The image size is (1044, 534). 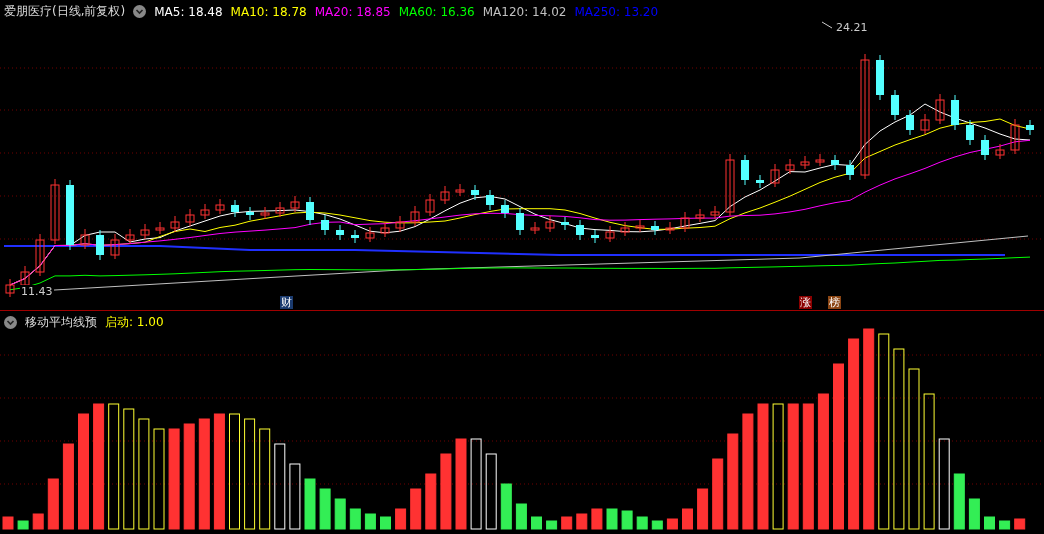 I want to click on ma-legend-label: MA60: 16.36, so click(x=436, y=11).